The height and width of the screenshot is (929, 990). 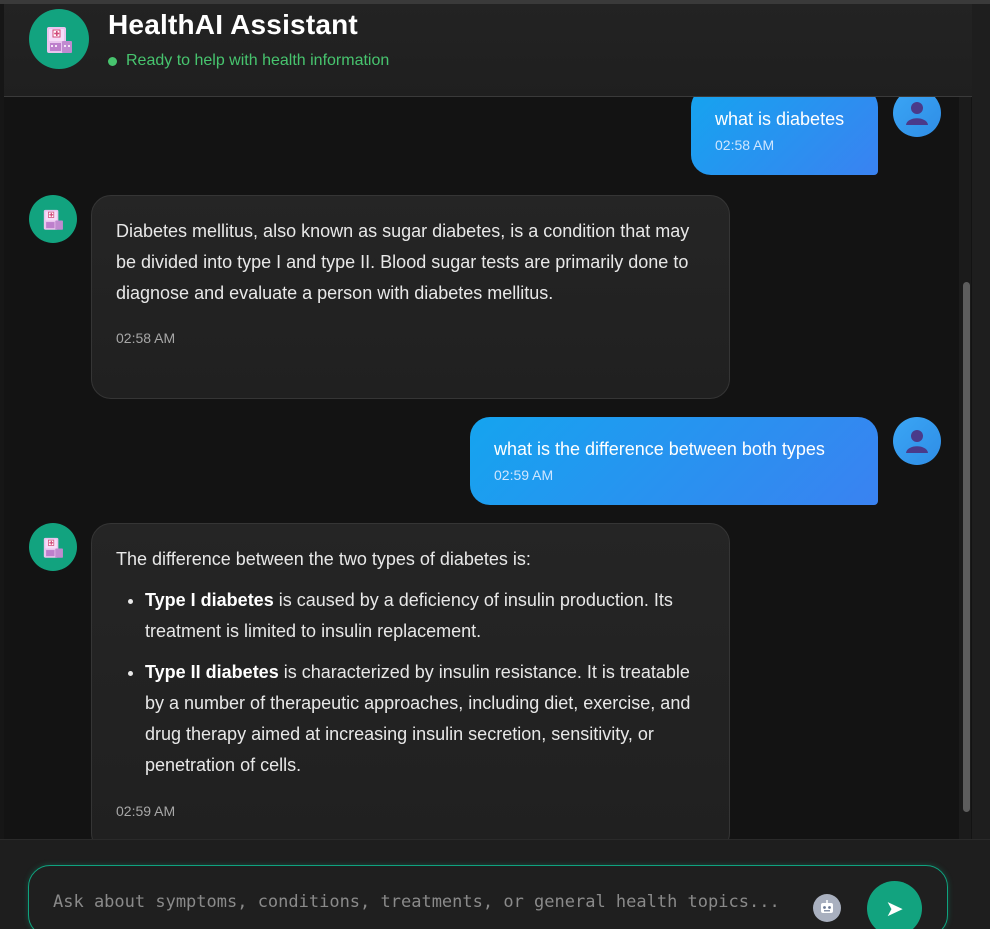 What do you see at coordinates (784, 136) in the screenshot?
I see `user-message-bubble: what is diabetes 02:58 AM` at bounding box center [784, 136].